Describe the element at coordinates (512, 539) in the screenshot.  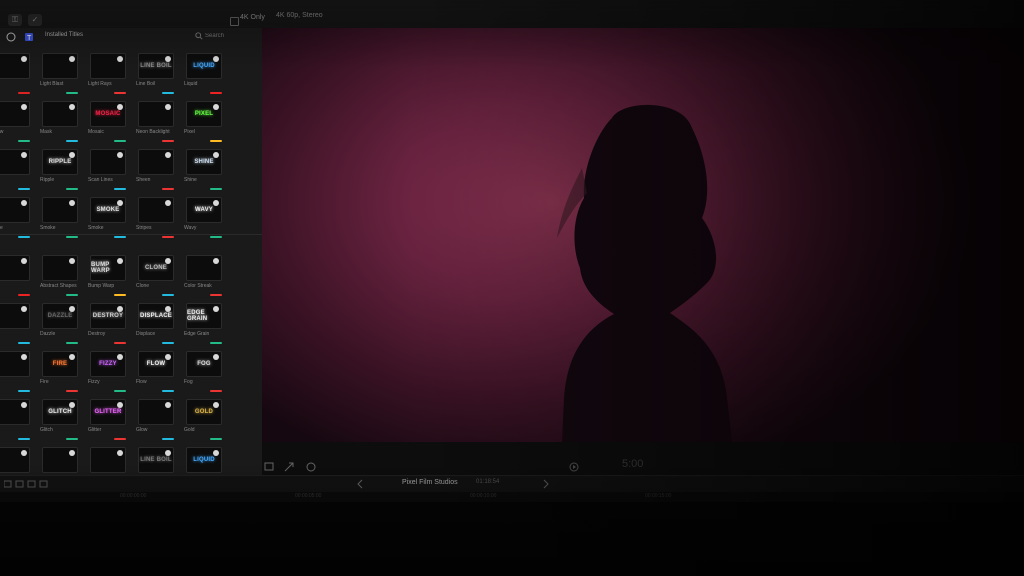
I see `timeline-area` at that location.